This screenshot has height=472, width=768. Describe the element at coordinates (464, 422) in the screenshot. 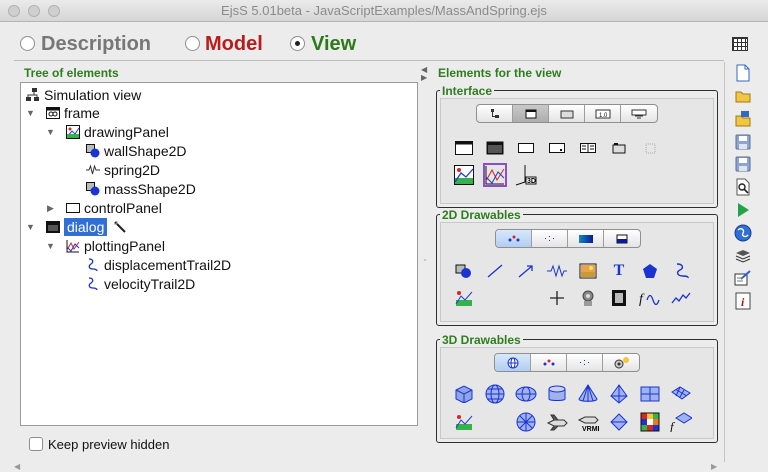

I see `analytic-3d-icon` at that location.